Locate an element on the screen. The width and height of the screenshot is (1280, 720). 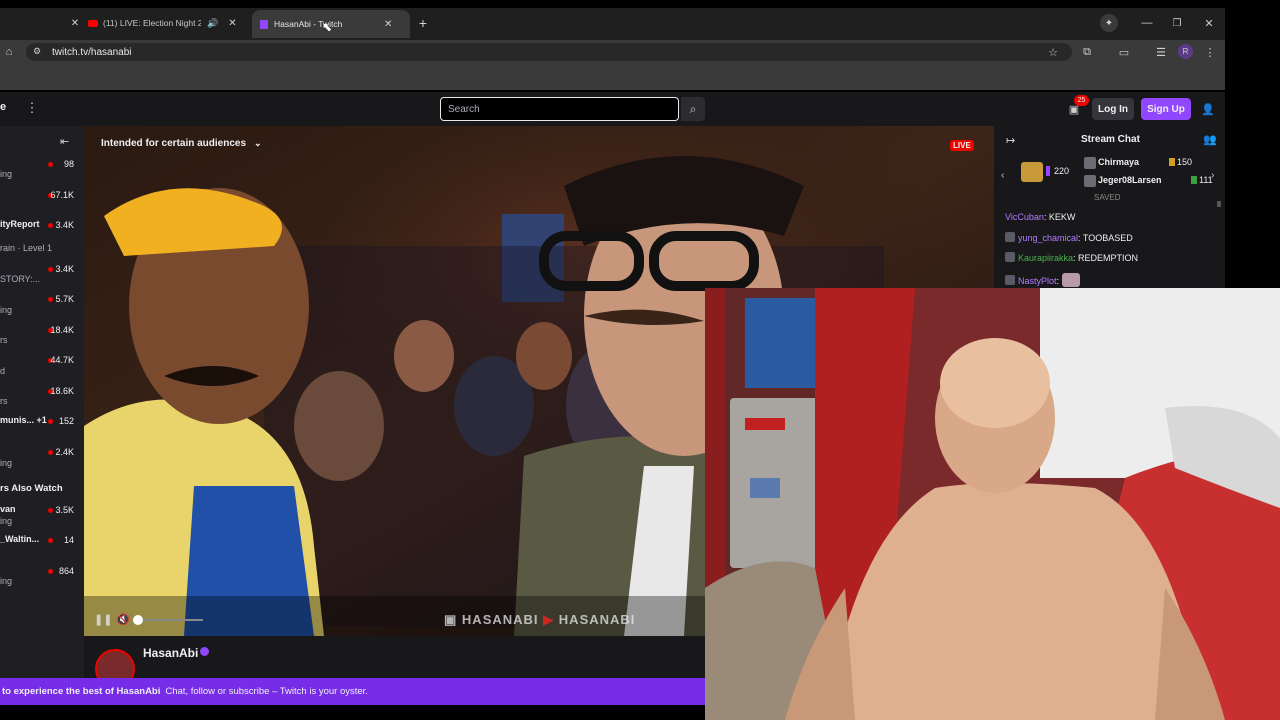
viewer-count: 5.7K is located at coordinates (64, 299).